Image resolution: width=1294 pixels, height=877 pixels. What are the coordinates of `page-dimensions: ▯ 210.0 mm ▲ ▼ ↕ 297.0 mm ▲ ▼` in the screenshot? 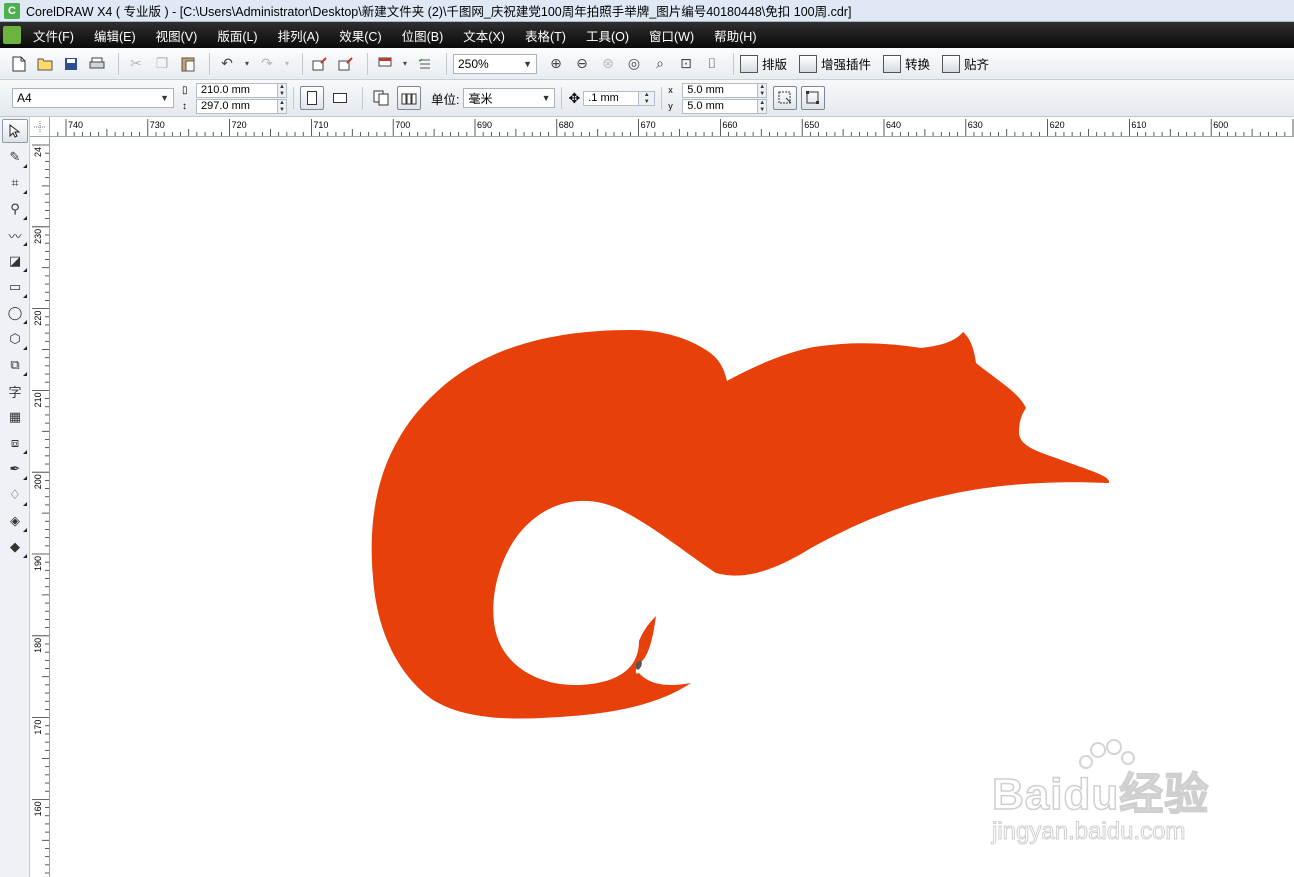 It's located at (234, 98).